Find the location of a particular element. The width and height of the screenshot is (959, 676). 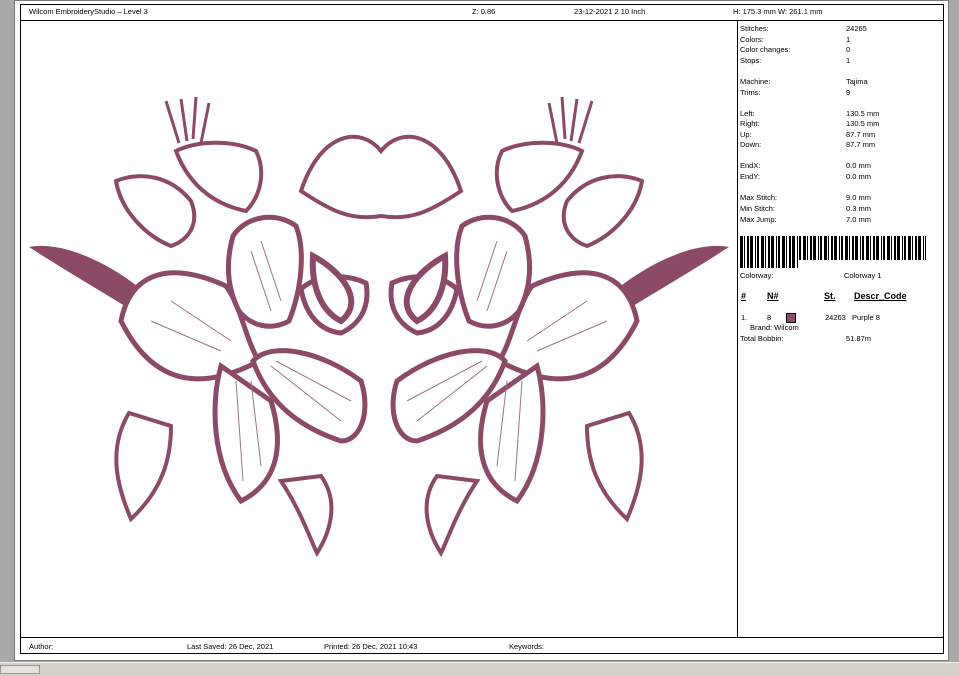

row-needle: 8 is located at coordinates (769, 317).